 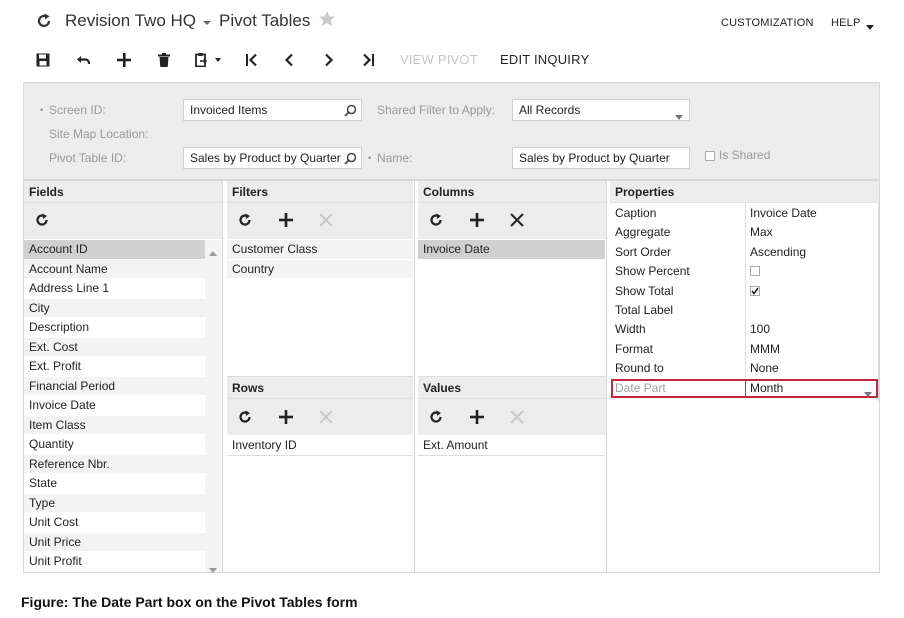 What do you see at coordinates (767, 387) in the screenshot?
I see `date-part-value: Month` at bounding box center [767, 387].